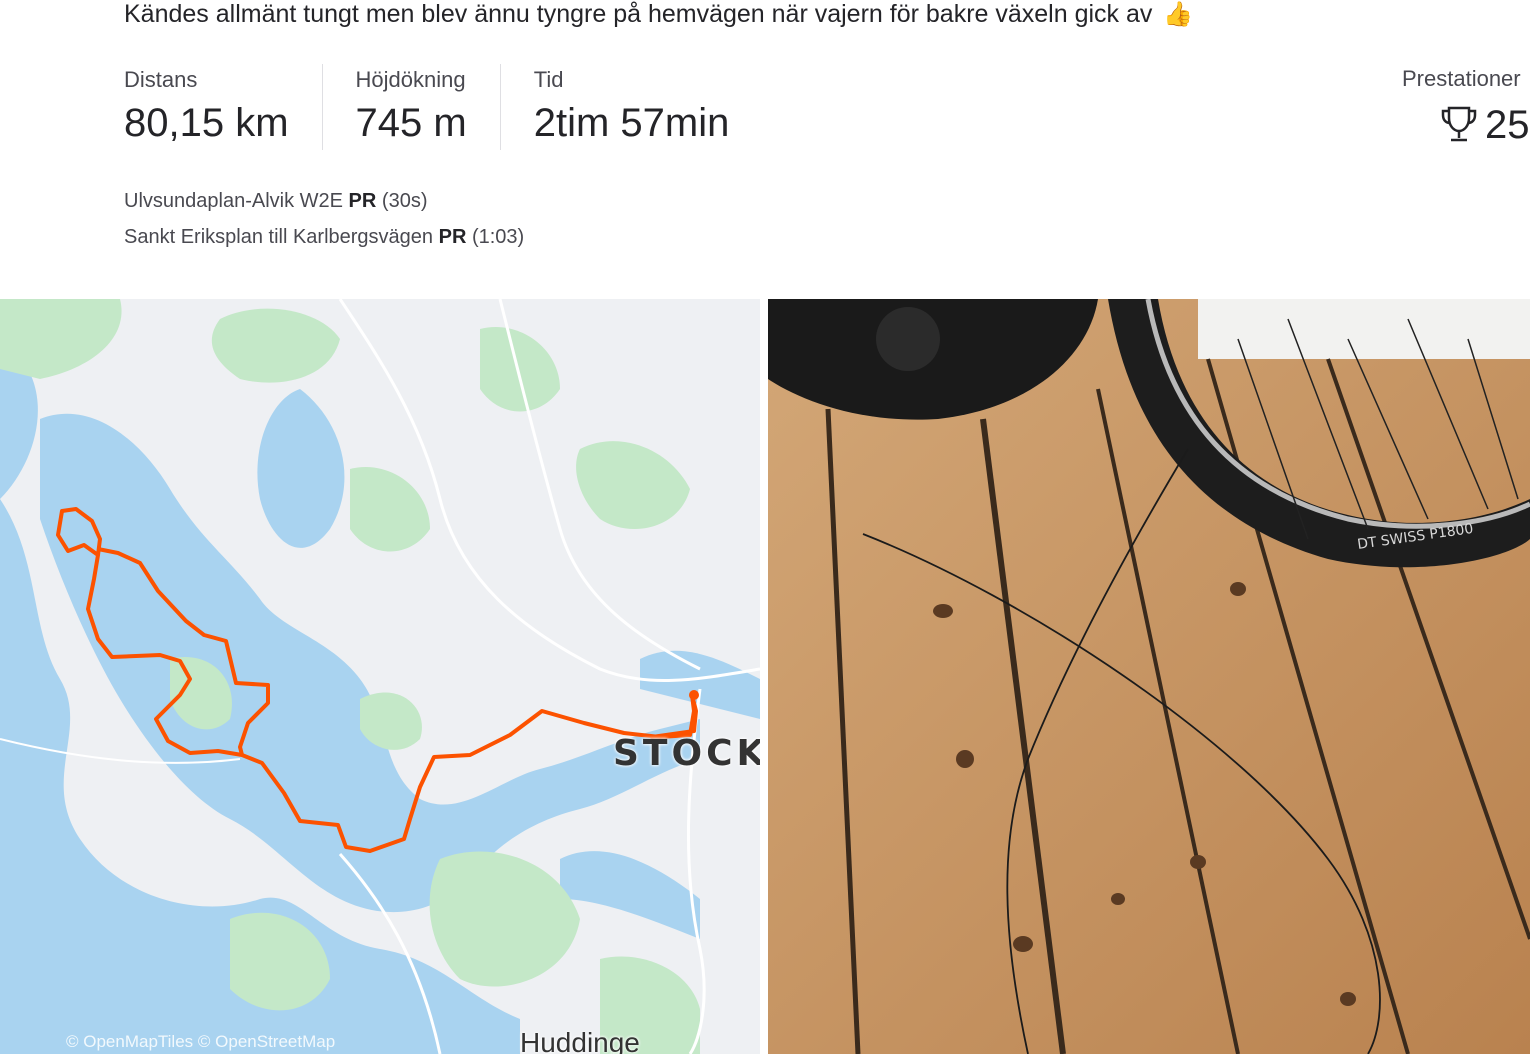 This screenshot has width=1530, height=1054. Describe the element at coordinates (580, 1040) in the screenshot. I see `map-town-label: Huddinge` at that location.